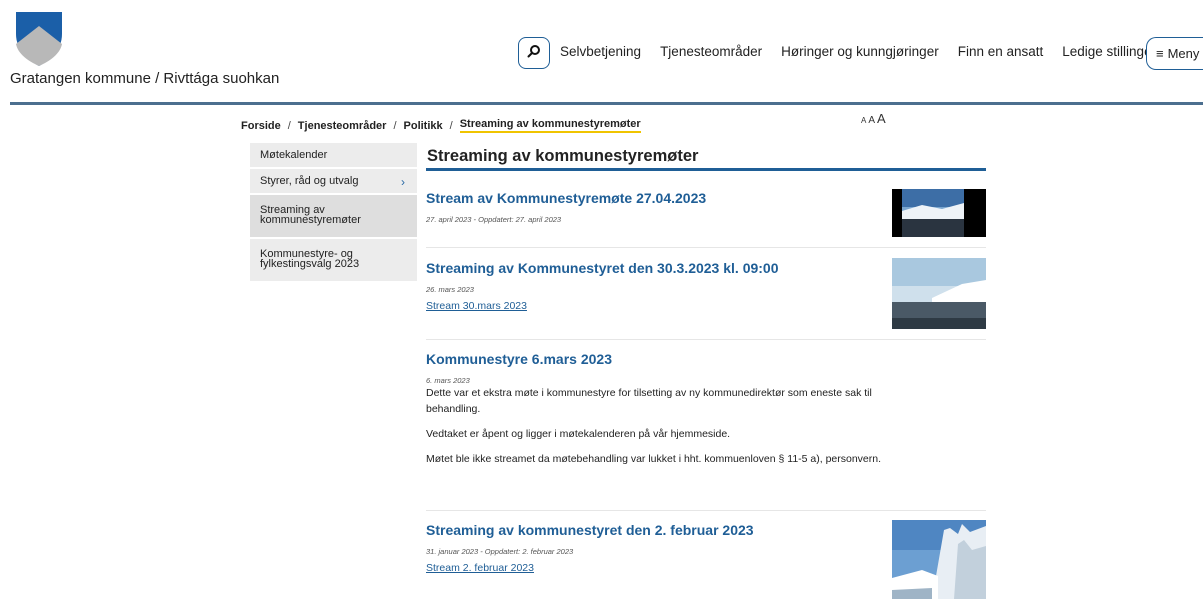  Describe the element at coordinates (1001, 51) in the screenshot. I see `nav-finn-ansatt: Finn en ansatt` at that location.